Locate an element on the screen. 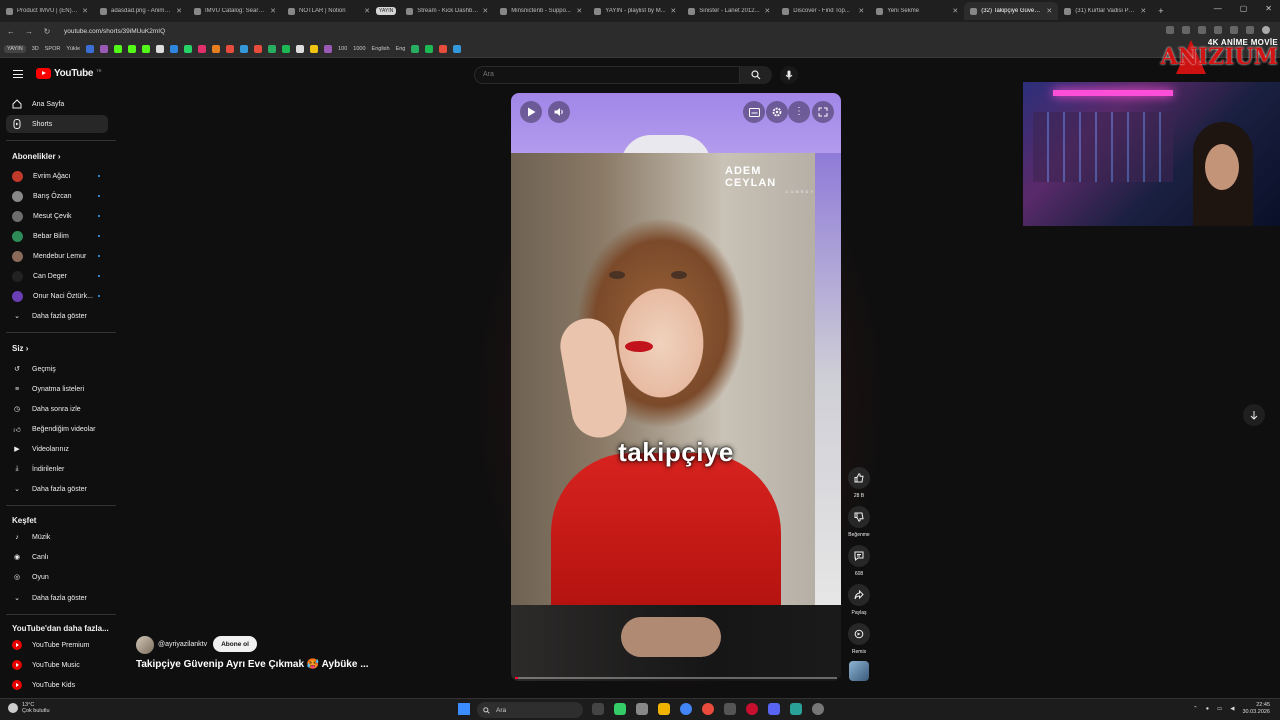  channel-avatar is located at coordinates (145, 645).